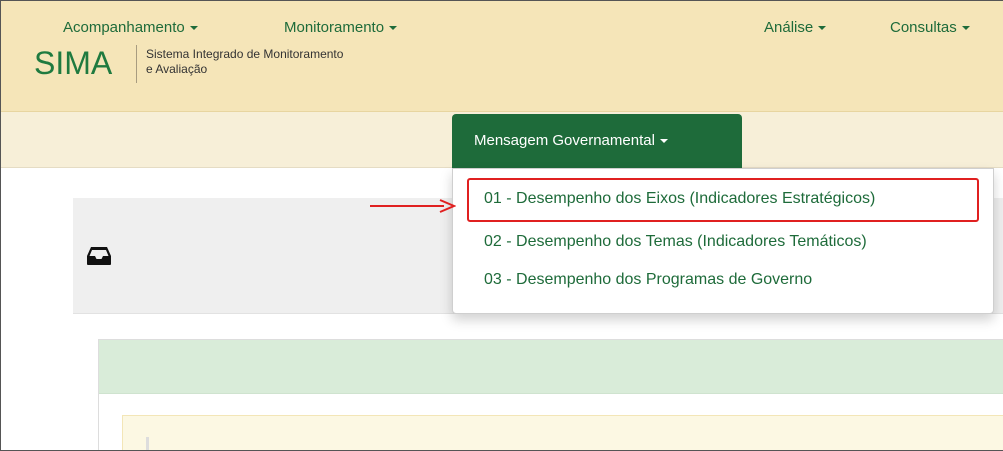 The image size is (1003, 451). Describe the element at coordinates (177, 69) in the screenshot. I see `app-subtitle-line2: e Avaliação` at that location.